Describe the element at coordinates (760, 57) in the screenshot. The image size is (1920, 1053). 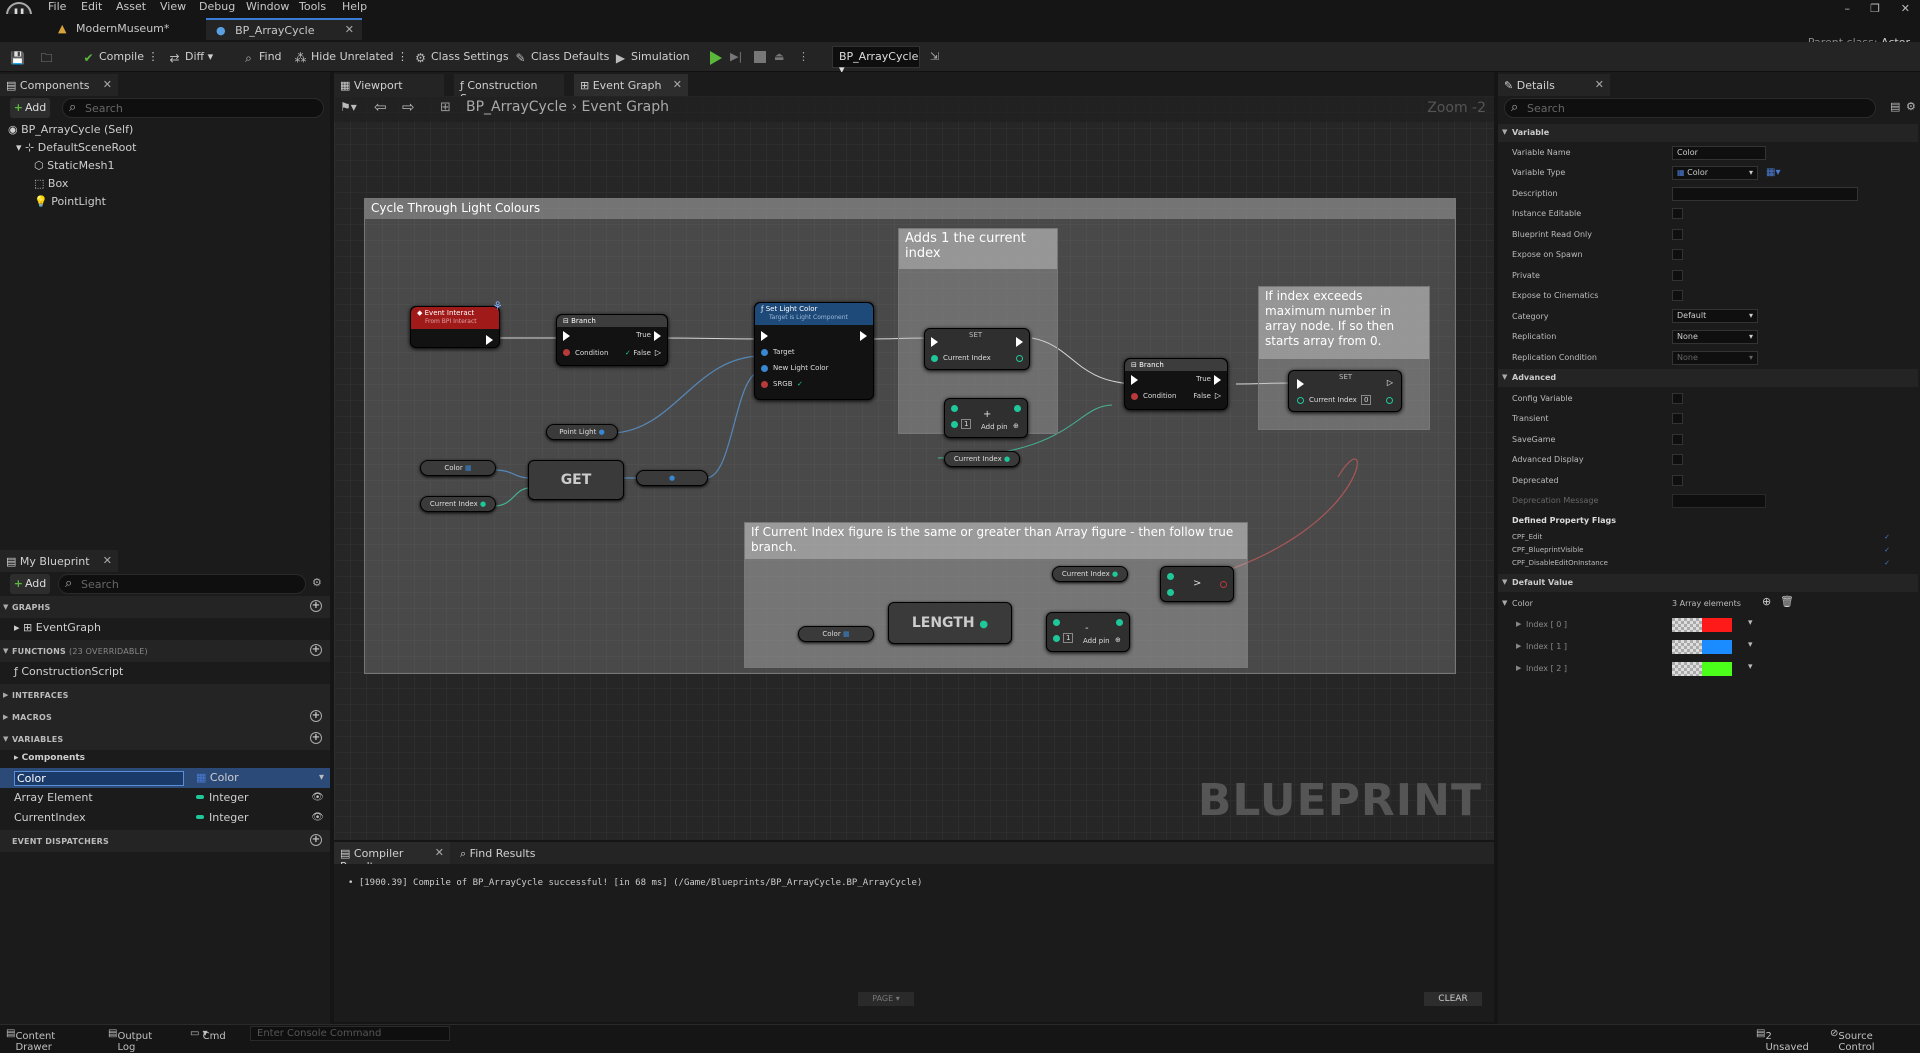
I see `stop-icon` at that location.